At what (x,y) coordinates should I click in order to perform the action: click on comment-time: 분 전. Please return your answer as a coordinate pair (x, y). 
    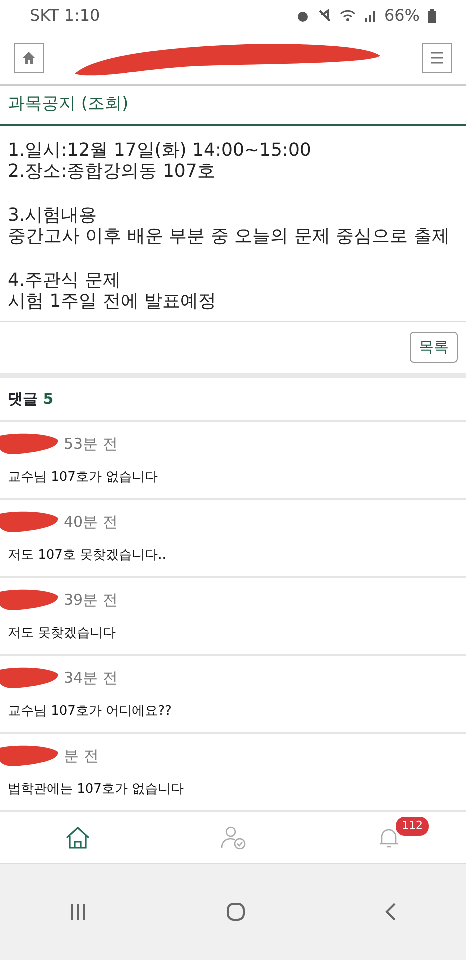
    Looking at the image, I should click on (81, 756).